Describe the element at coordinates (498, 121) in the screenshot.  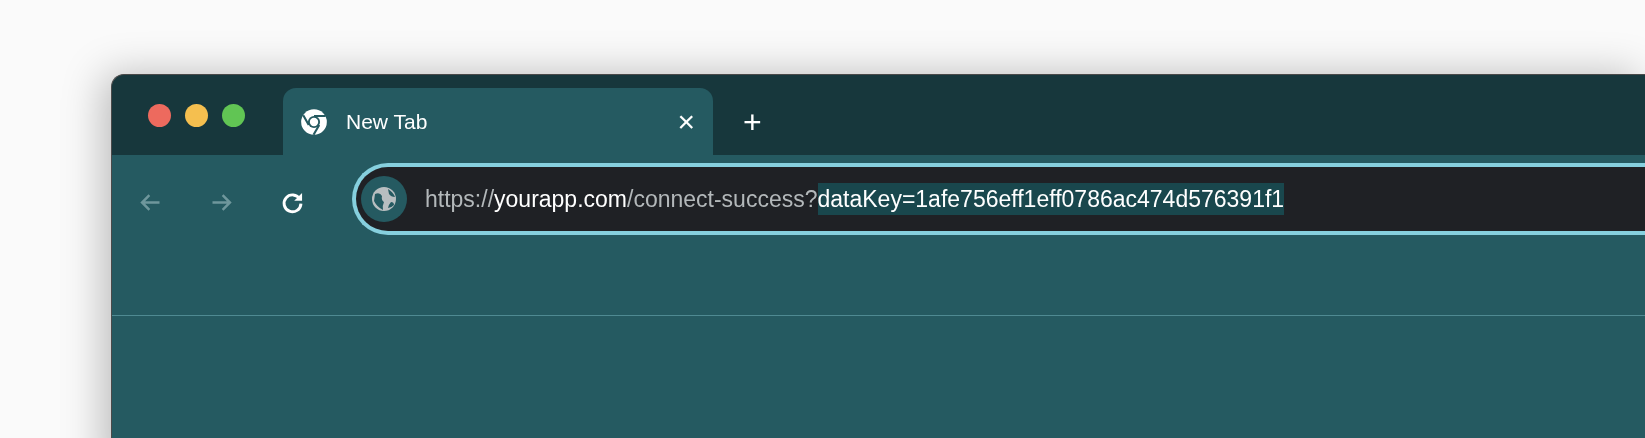
I see `browser-tab: New Tab ×` at that location.